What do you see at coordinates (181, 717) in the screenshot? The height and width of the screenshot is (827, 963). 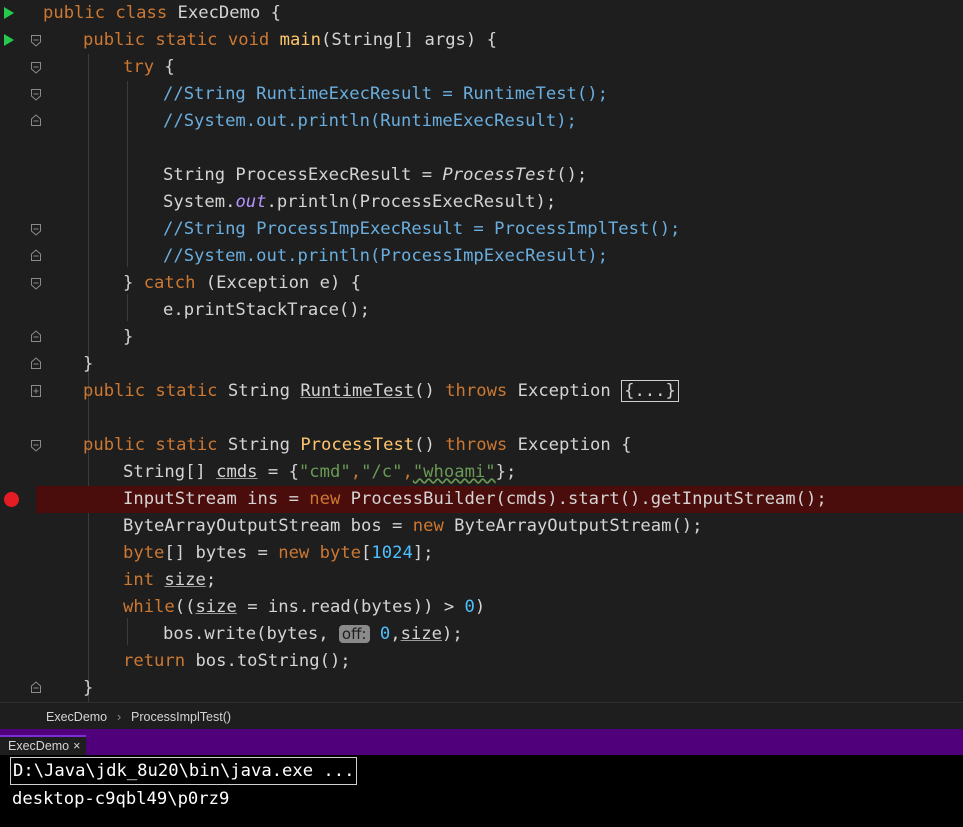 I see `breadcrumb-item-method: ProcessImplTest()` at bounding box center [181, 717].